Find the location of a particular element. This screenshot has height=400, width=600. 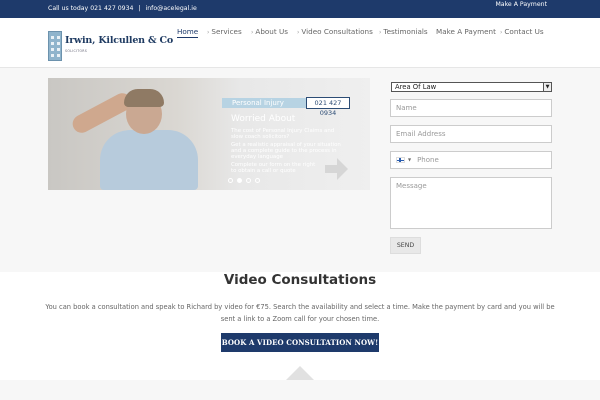

phone-placeholder: Phone is located at coordinates (428, 160).